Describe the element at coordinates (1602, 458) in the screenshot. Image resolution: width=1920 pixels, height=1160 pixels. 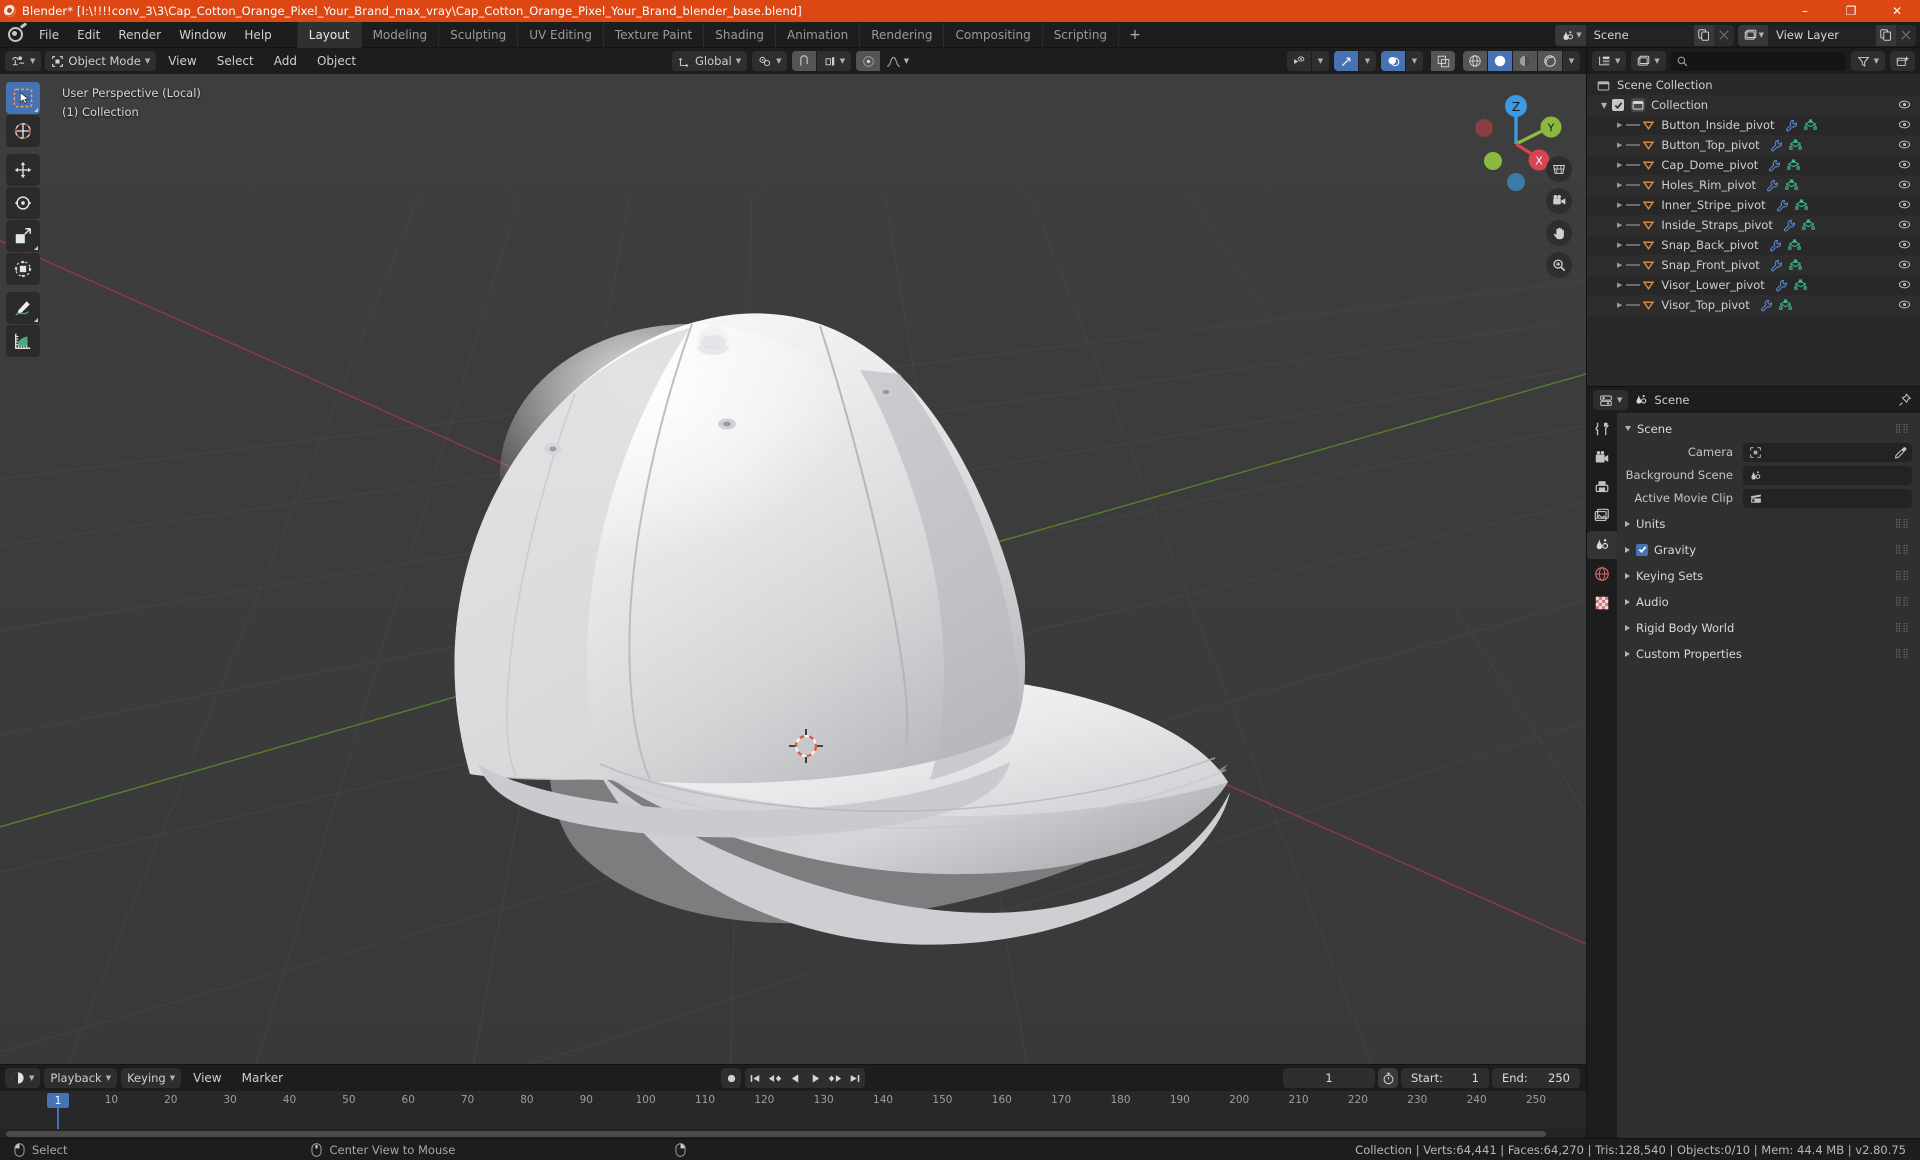
I see `tab-render` at that location.